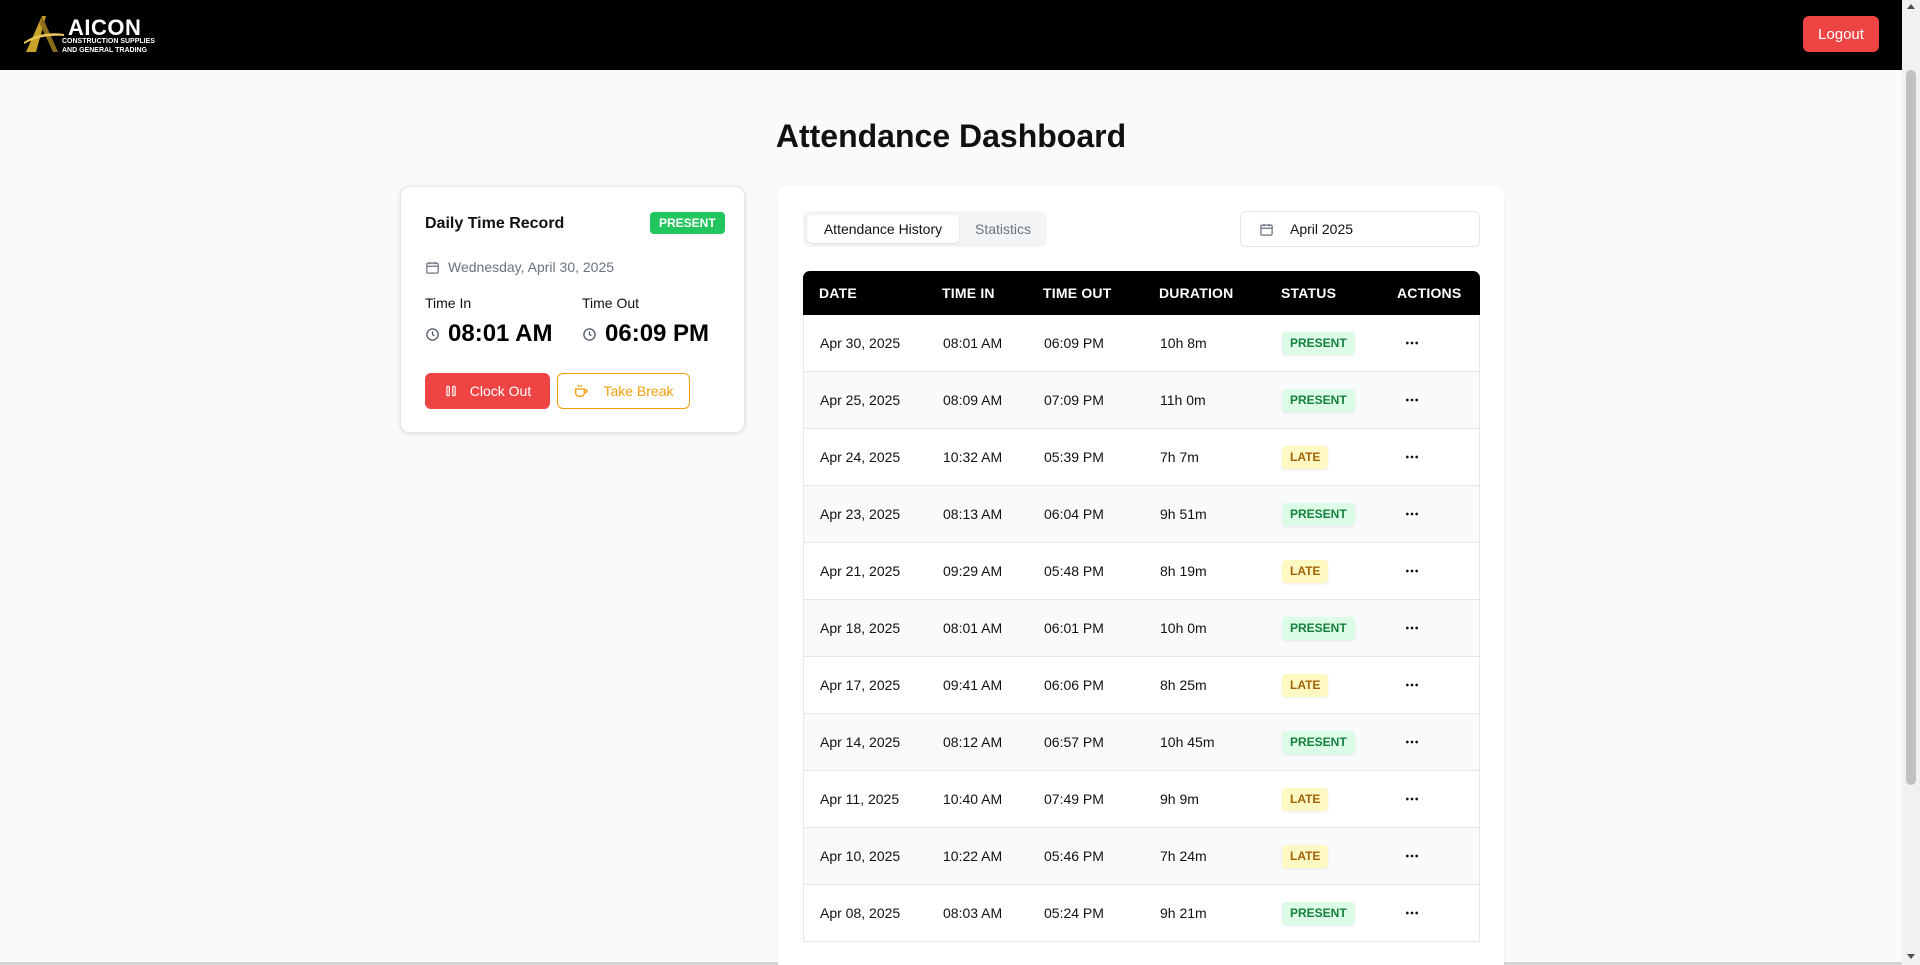 This screenshot has width=1920, height=965. What do you see at coordinates (1074, 343) in the screenshot?
I see `cell-time-out: 06:09 PM` at bounding box center [1074, 343].